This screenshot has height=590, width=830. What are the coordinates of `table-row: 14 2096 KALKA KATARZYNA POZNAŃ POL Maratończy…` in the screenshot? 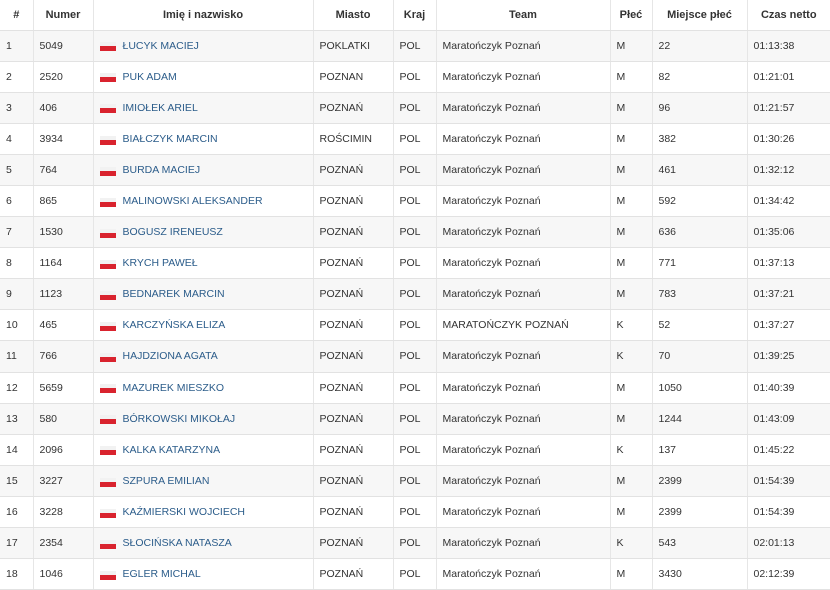 It's located at (415, 450).